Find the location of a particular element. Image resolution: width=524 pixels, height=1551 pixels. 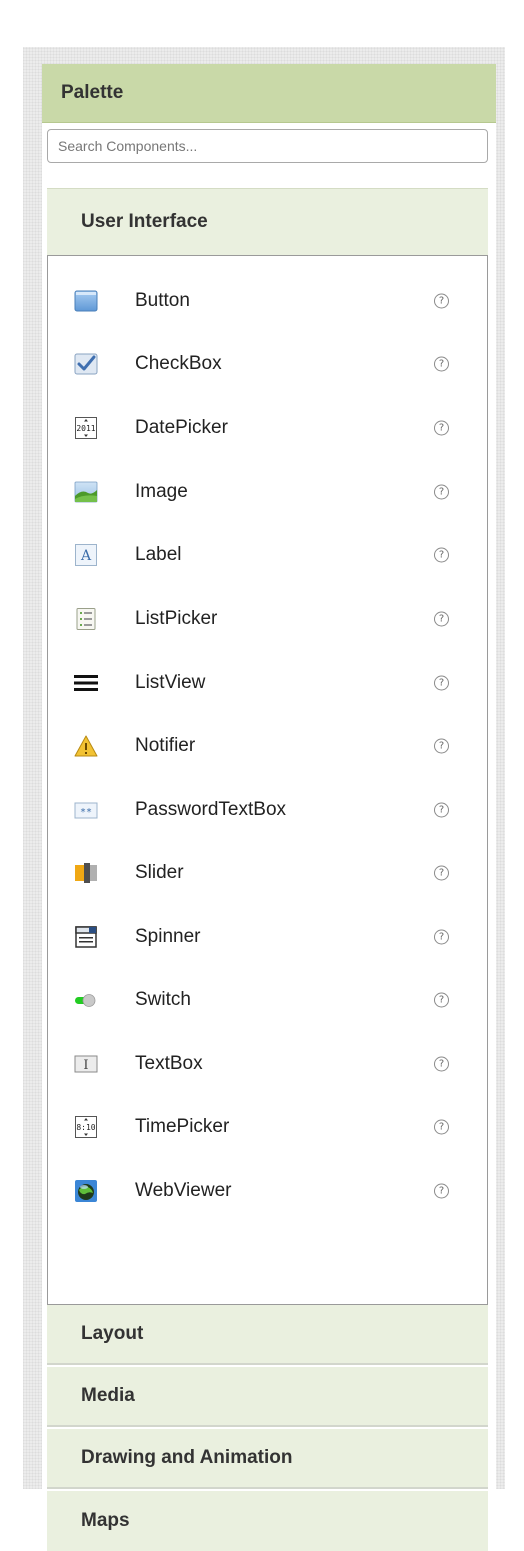

component-label: Image is located at coordinates (161, 491).